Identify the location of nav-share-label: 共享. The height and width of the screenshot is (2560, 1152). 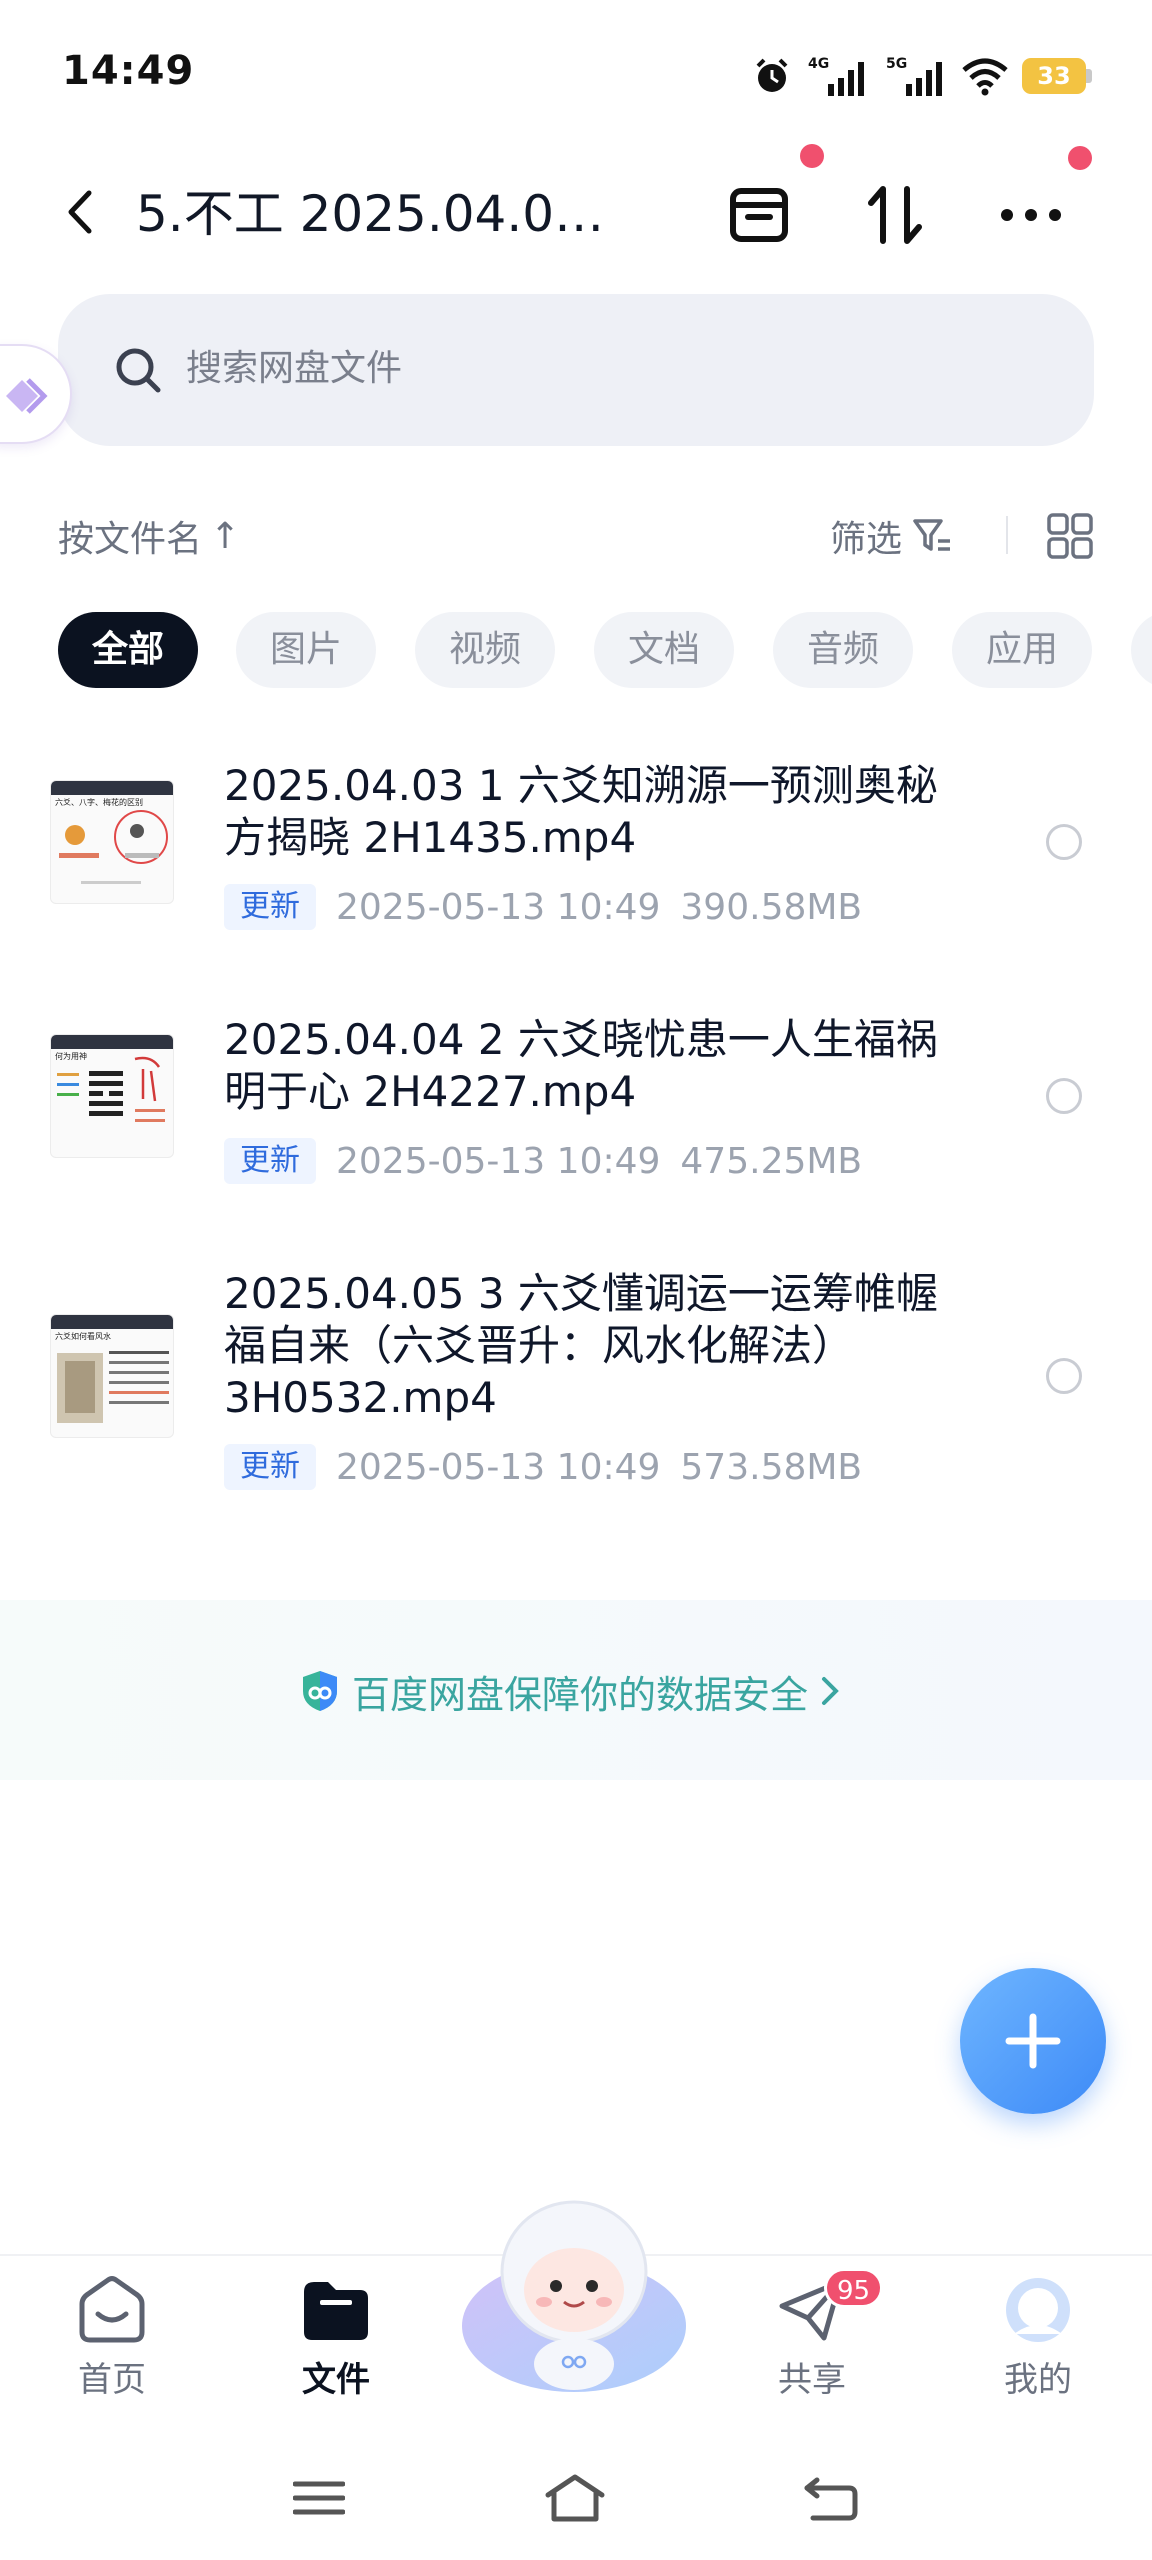
(812, 2380).